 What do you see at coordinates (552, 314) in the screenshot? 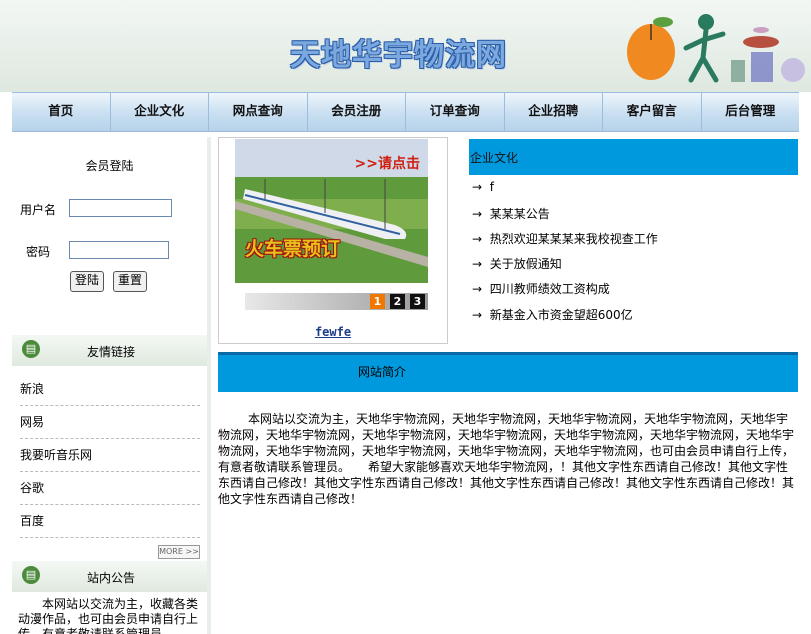
I see `news-item: → 新基金入市资金望超600亿` at bounding box center [552, 314].